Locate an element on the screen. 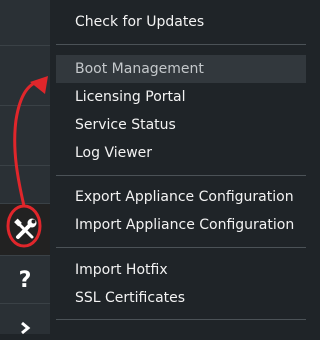 Image resolution: width=320 pixels, height=340 pixels. question-mark-icon: ? is located at coordinates (25, 280).